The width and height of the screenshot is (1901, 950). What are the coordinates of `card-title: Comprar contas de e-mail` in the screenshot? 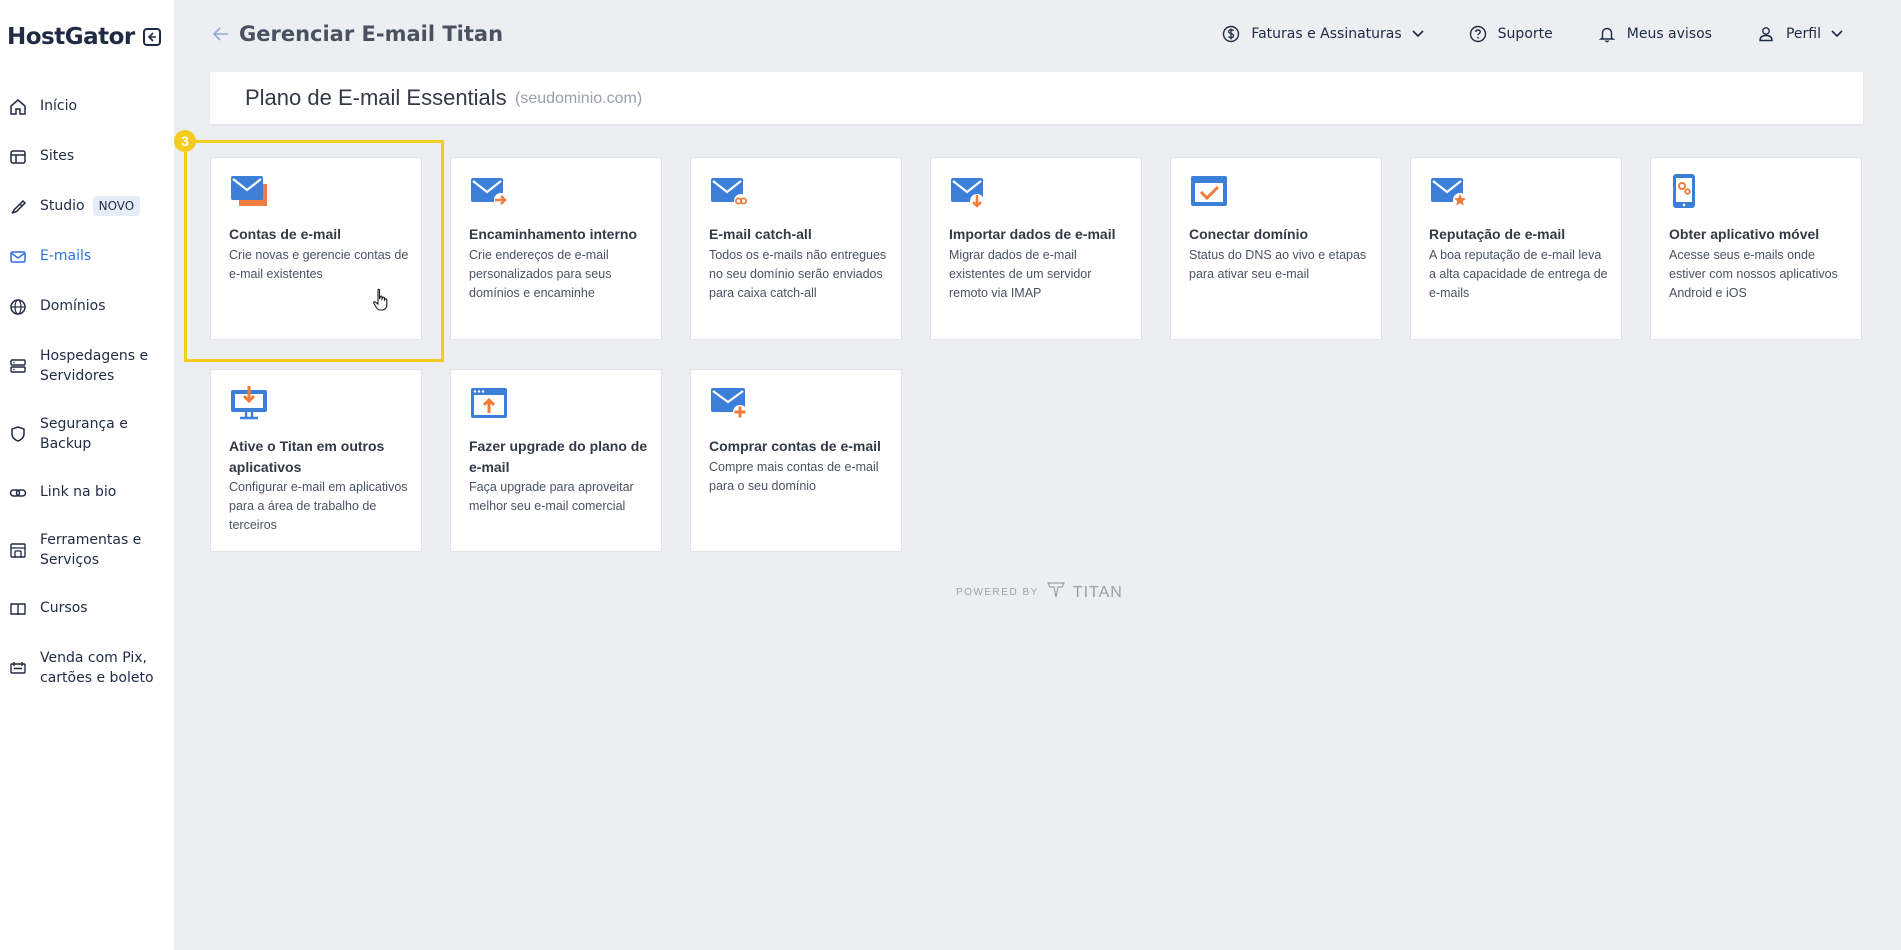 It's located at (795, 446).